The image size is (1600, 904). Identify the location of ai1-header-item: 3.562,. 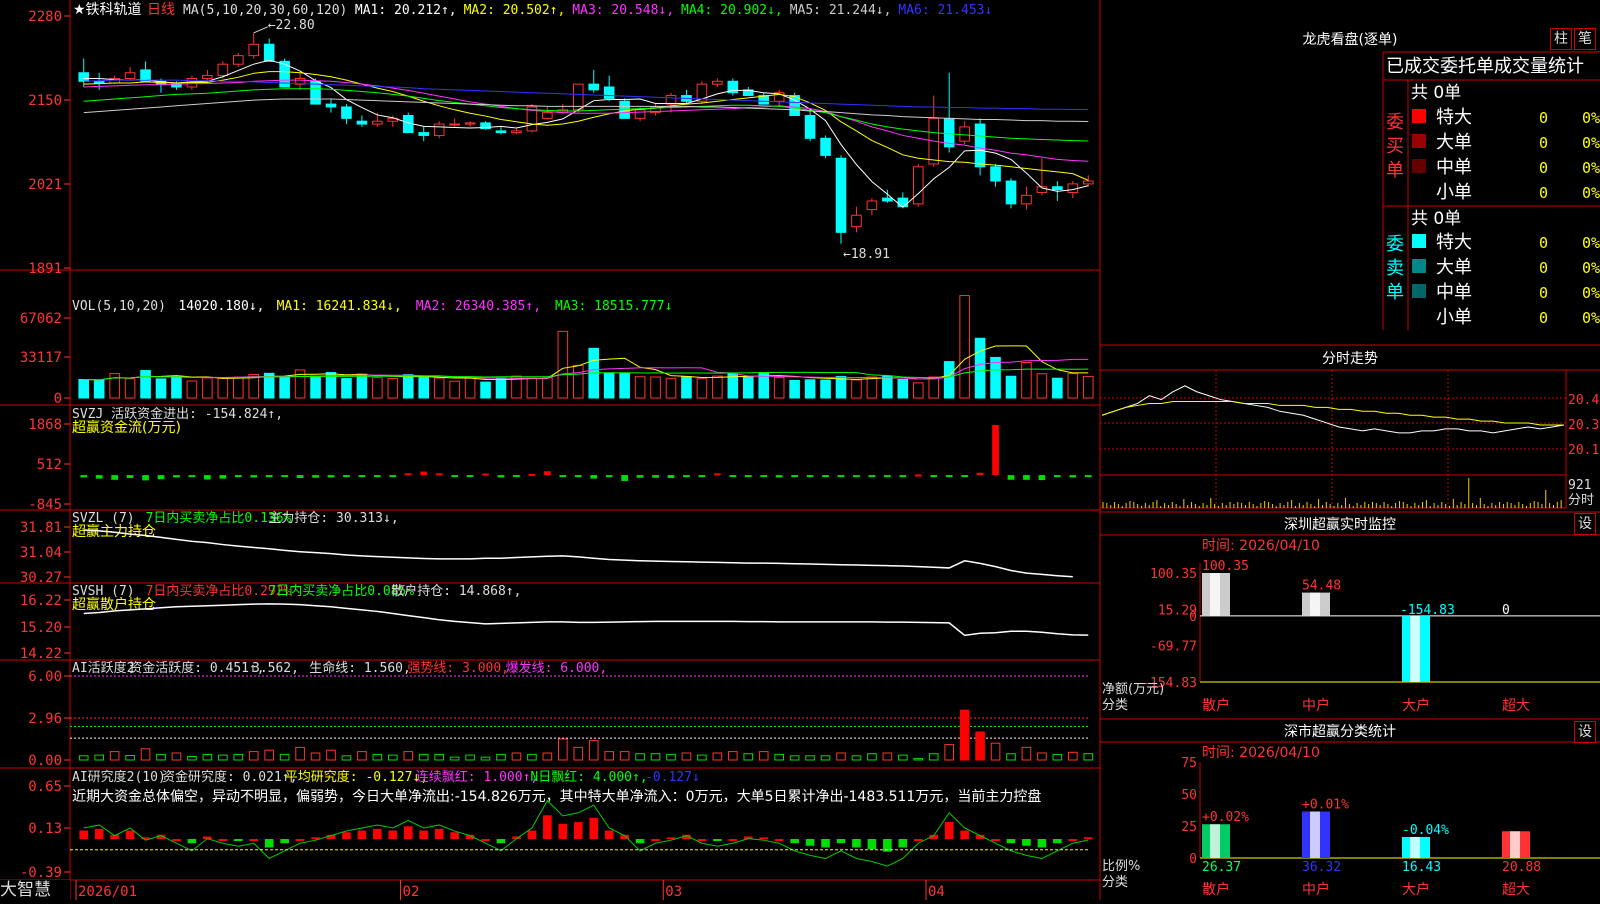
(275, 668).